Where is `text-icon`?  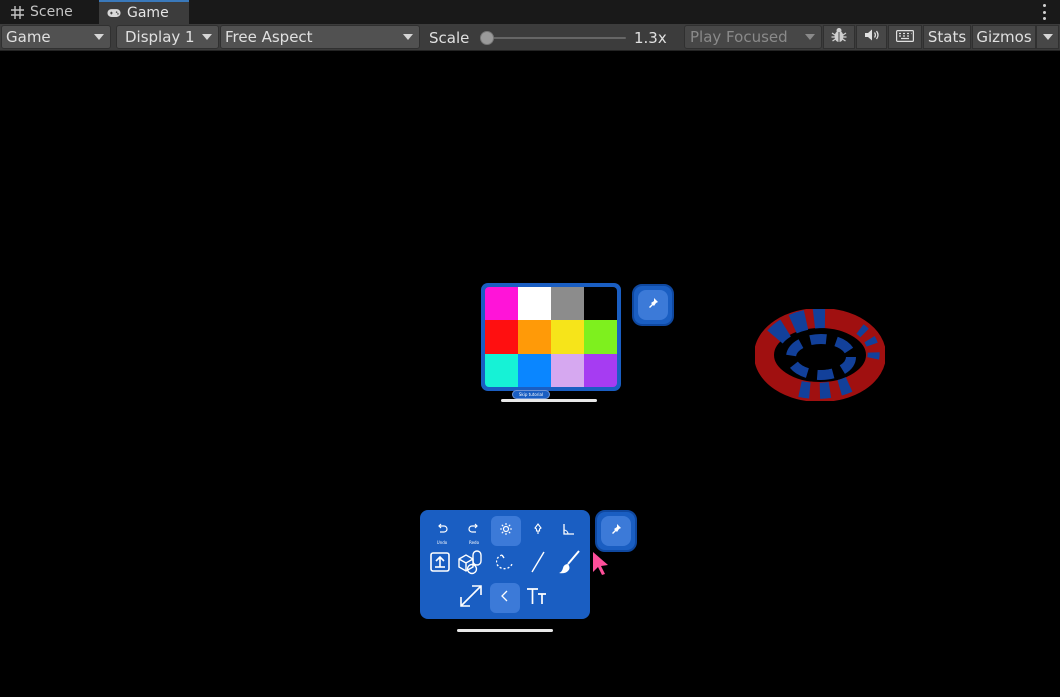 text-icon is located at coordinates (537, 598).